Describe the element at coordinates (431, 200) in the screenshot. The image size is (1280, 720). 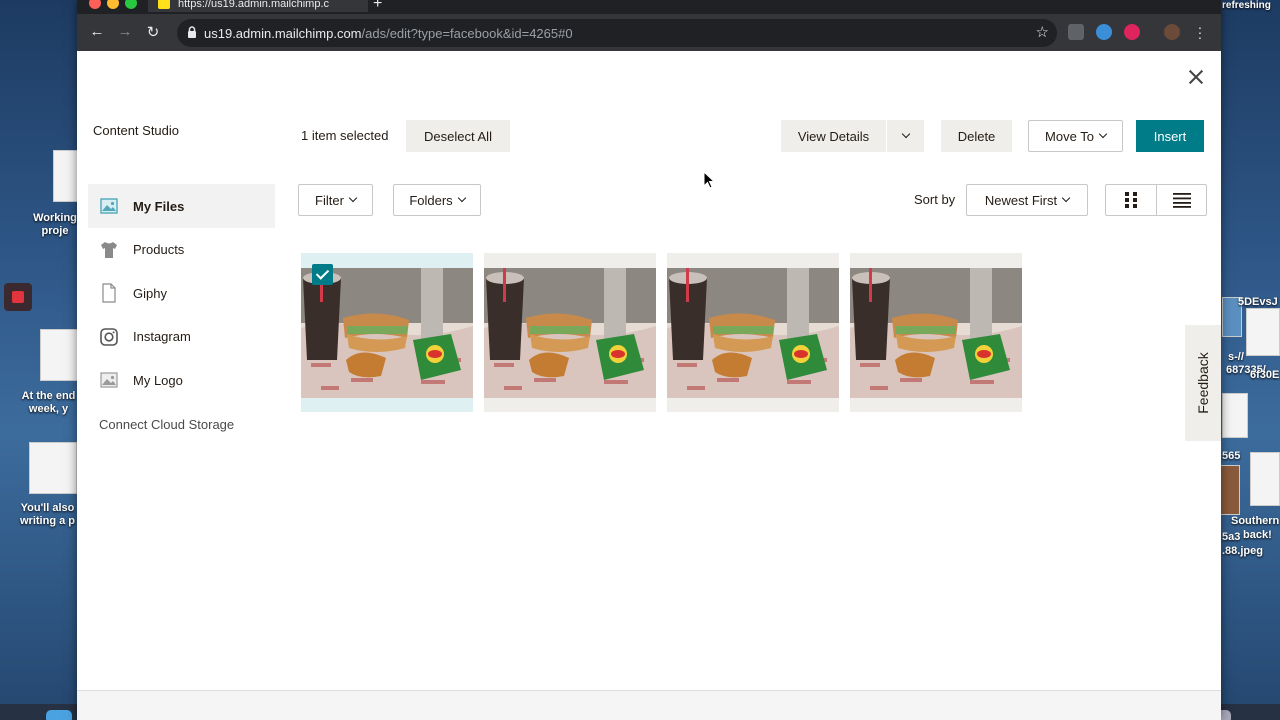
I see `folders-label: Folders` at that location.